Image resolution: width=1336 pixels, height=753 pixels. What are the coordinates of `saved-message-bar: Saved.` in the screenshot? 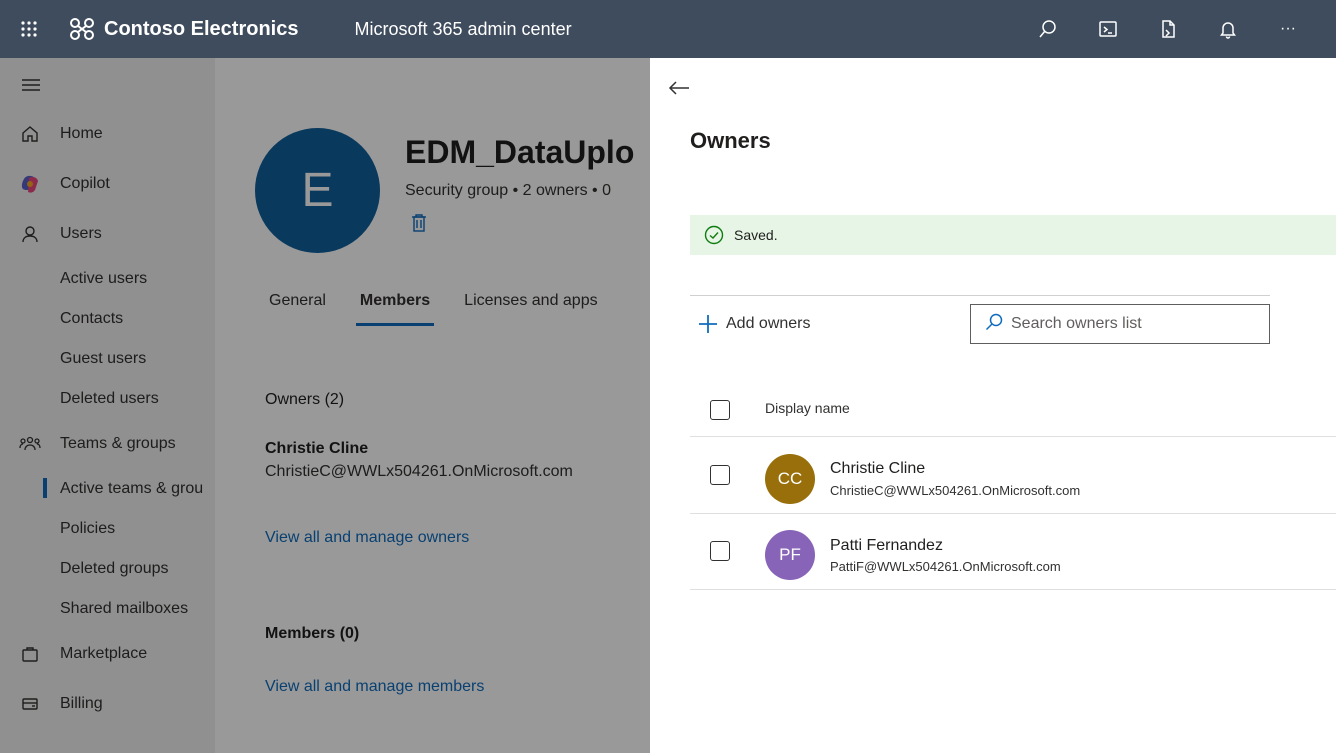 It's located at (1013, 235).